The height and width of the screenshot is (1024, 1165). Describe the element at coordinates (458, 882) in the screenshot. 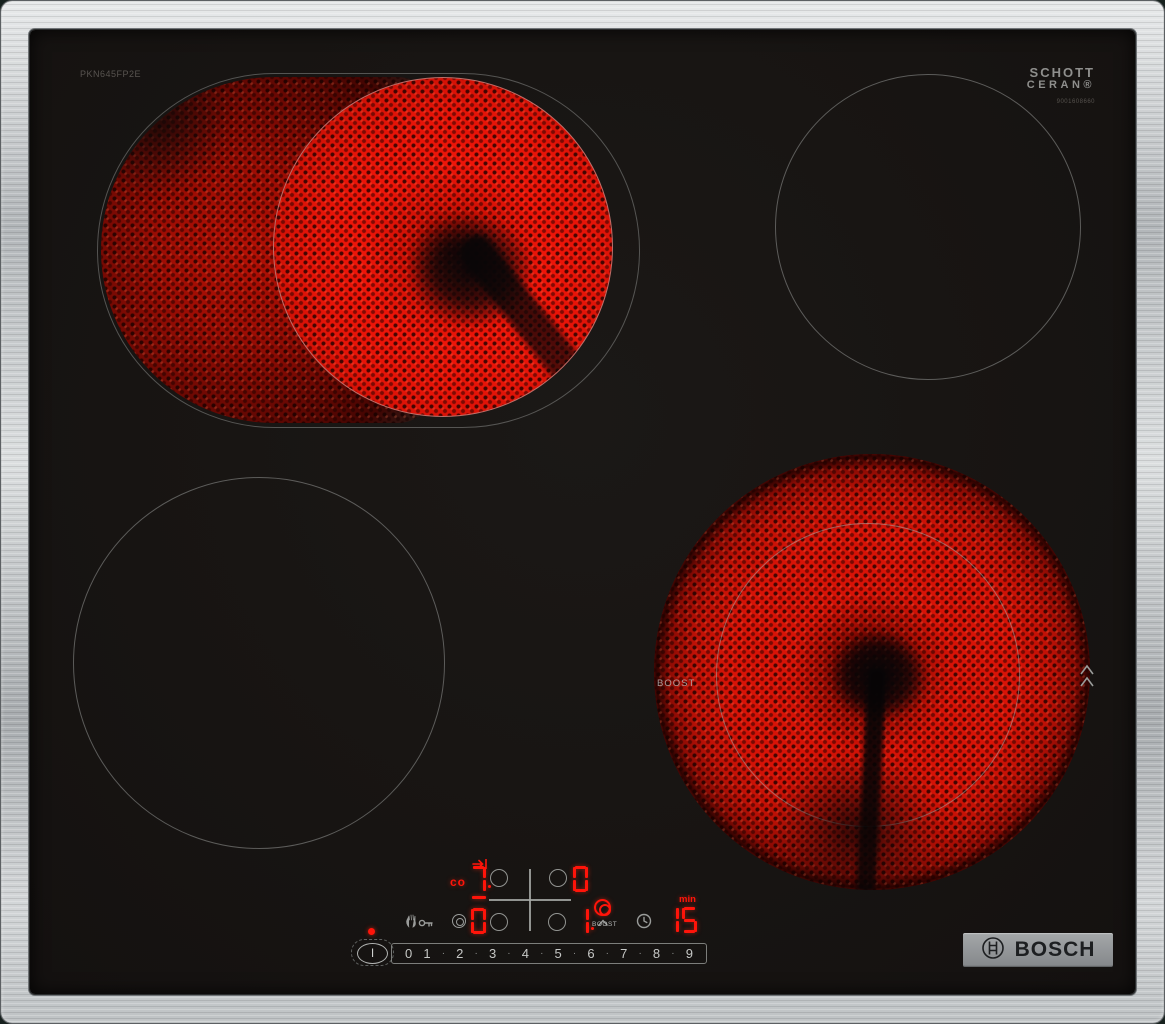

I see `dual-circuit-indicator: co` at that location.